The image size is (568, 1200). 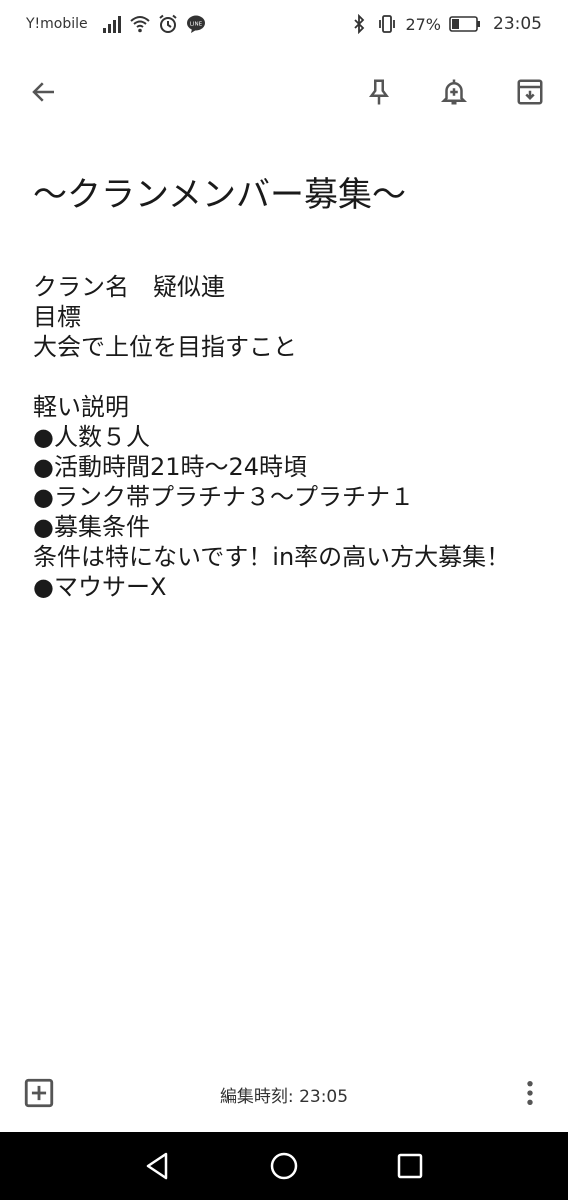 What do you see at coordinates (223, 497) in the screenshot?
I see `note-line: ●ランク帯プラチナ３～プラチナ１` at bounding box center [223, 497].